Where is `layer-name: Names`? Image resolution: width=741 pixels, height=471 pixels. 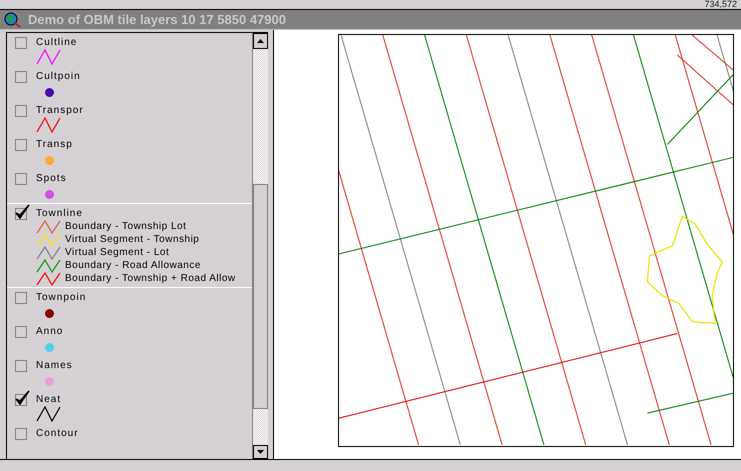 layer-name: Names is located at coordinates (54, 366).